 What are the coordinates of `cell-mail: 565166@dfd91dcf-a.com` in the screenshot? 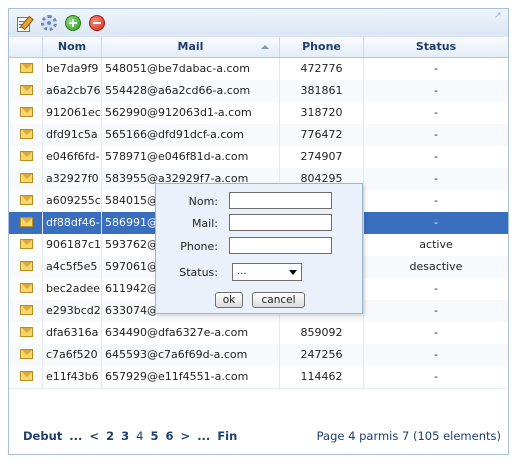 It's located at (191, 135).